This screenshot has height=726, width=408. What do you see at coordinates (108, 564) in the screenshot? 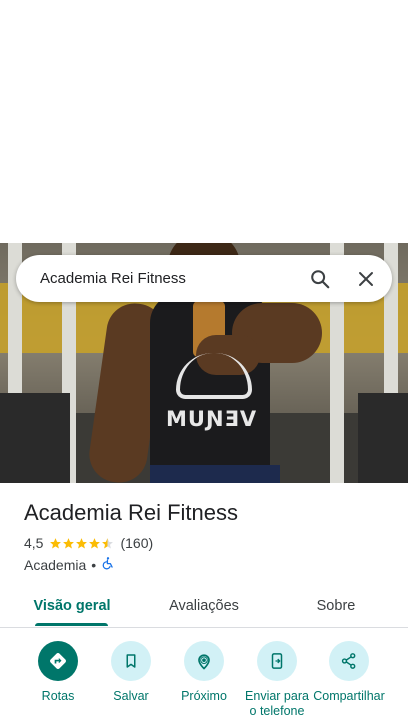
I see `wheelchair-icon` at bounding box center [108, 564].